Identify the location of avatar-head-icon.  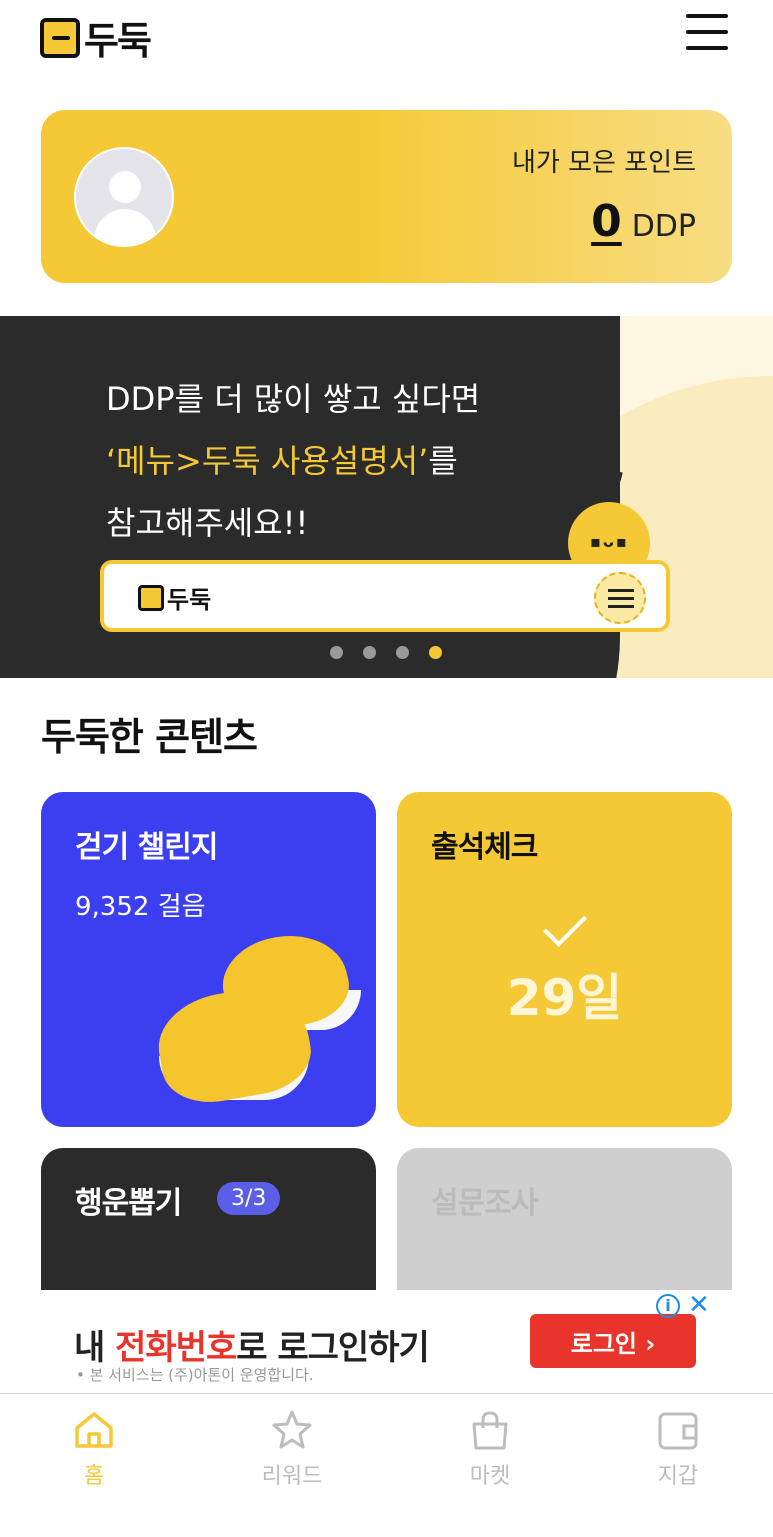
(125, 187).